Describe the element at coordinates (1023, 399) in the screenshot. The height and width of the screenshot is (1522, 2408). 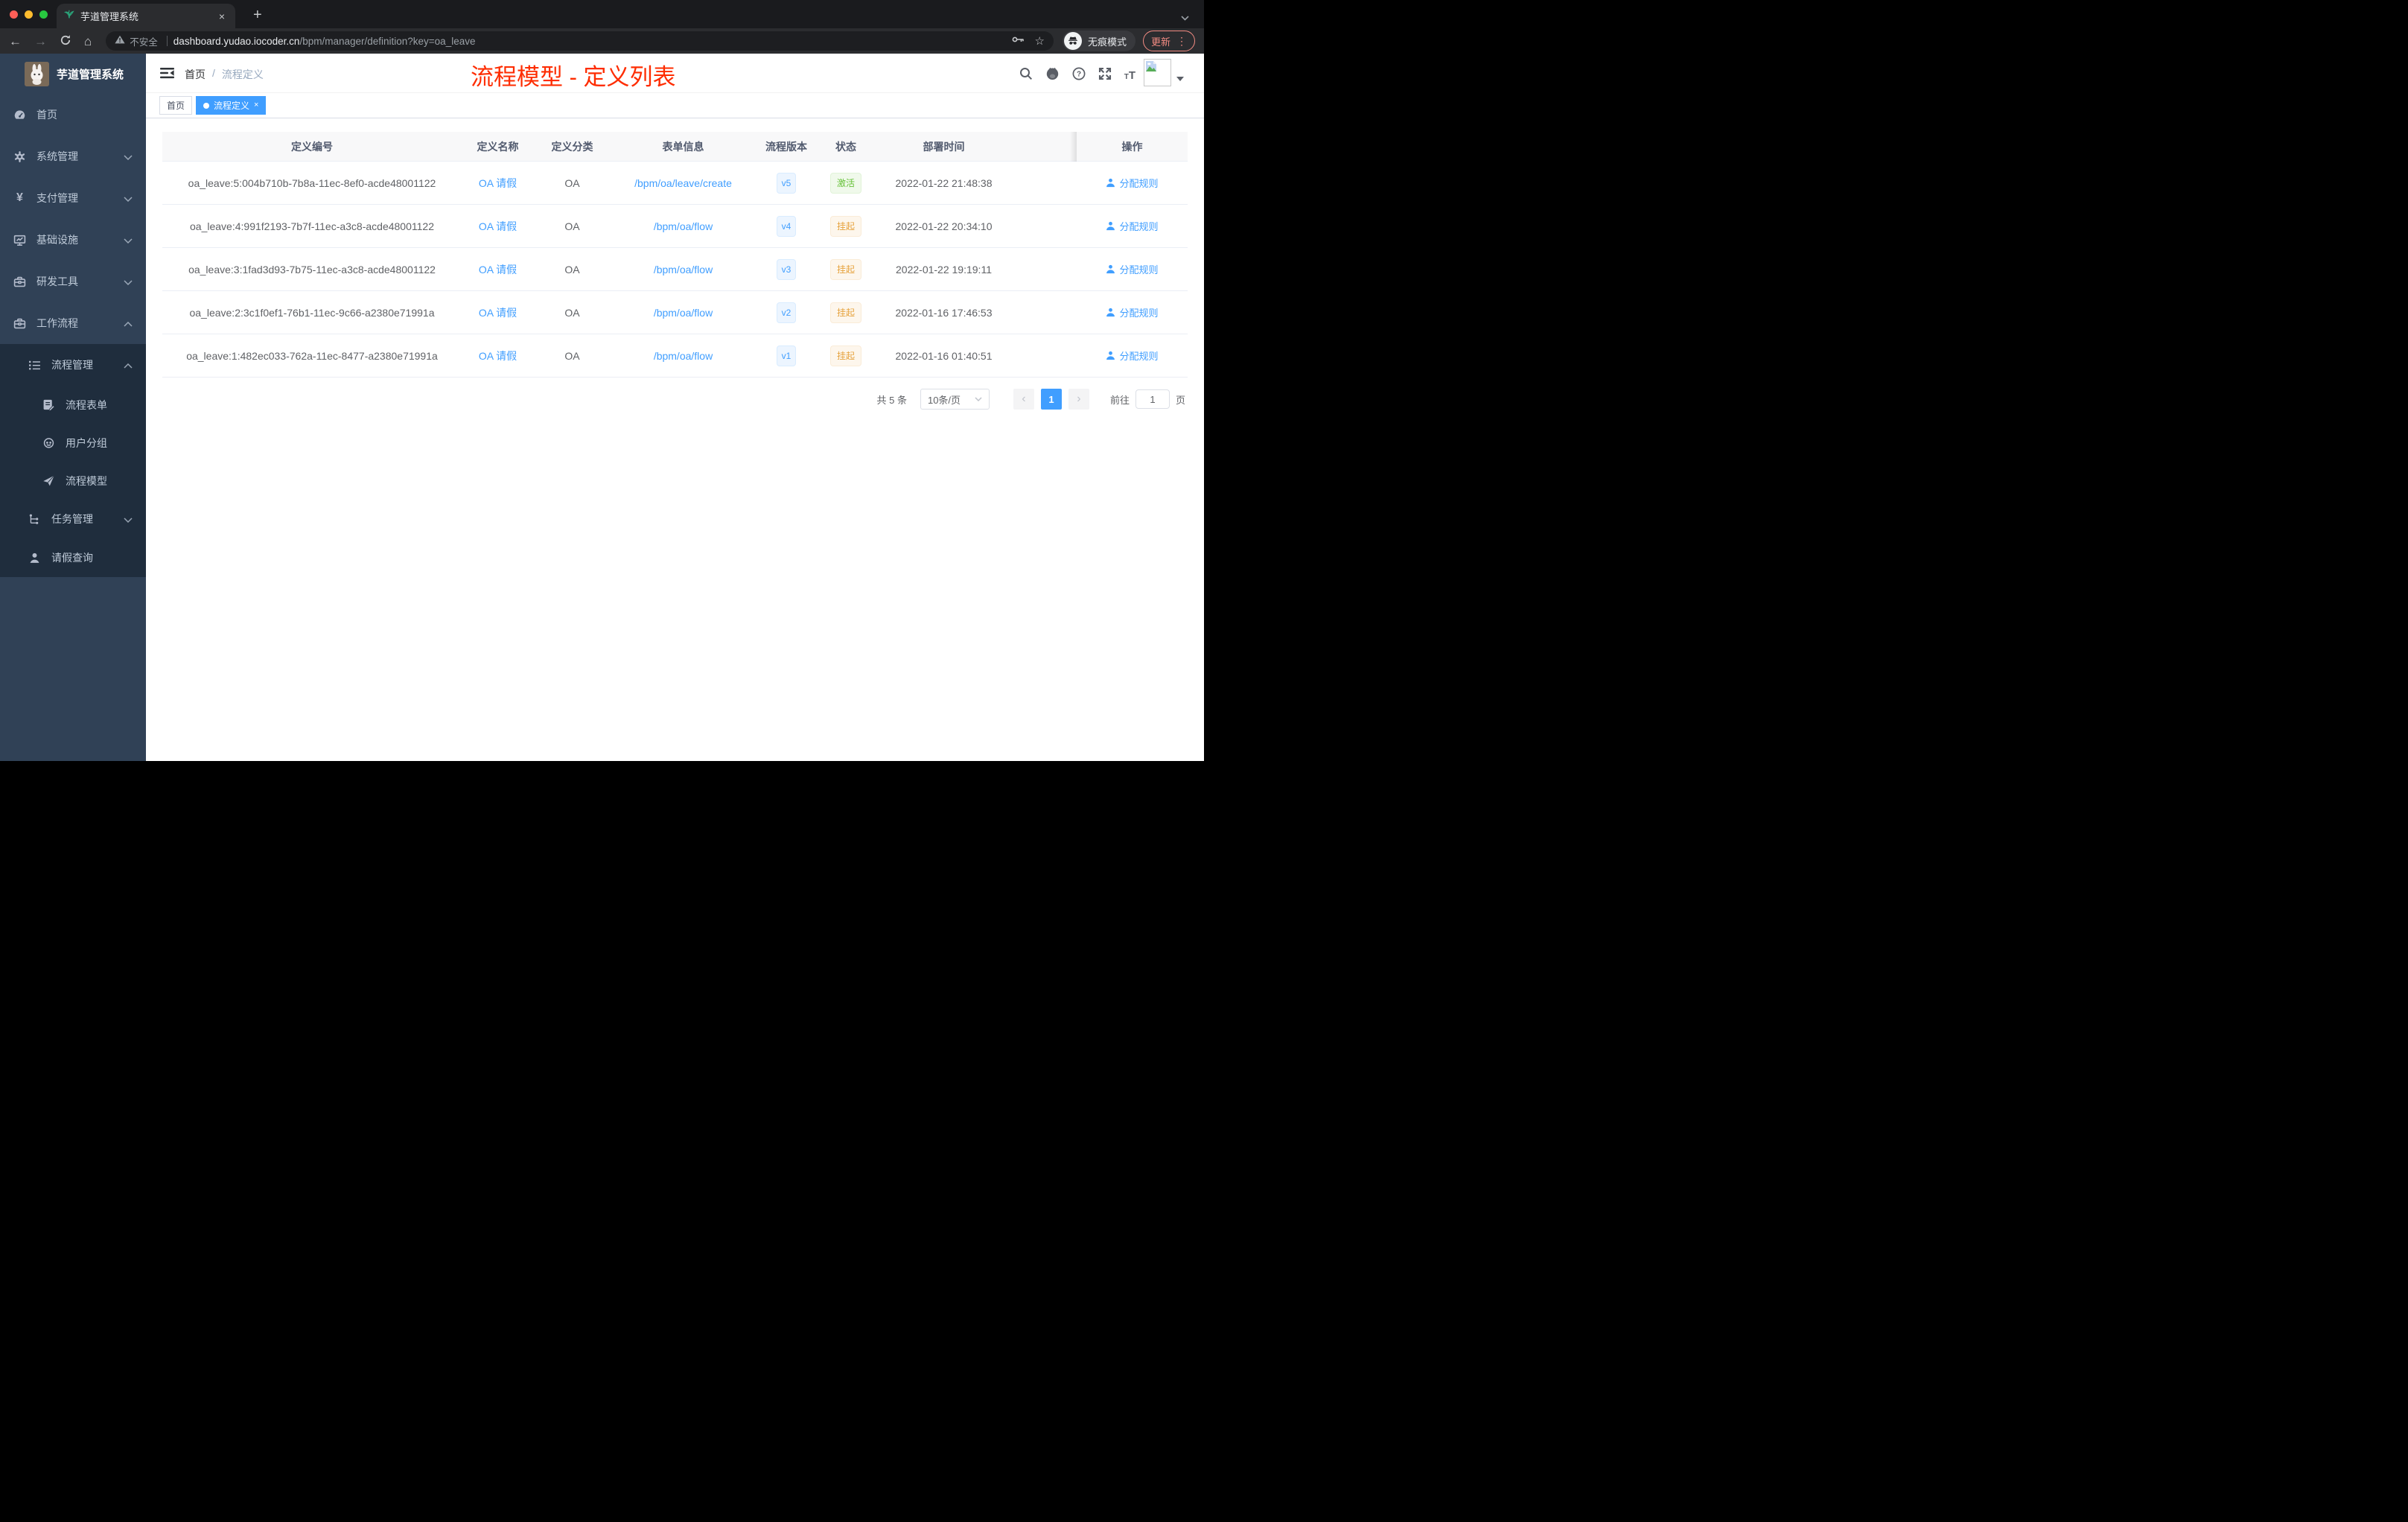
I see `prev-page-button: ‹` at that location.